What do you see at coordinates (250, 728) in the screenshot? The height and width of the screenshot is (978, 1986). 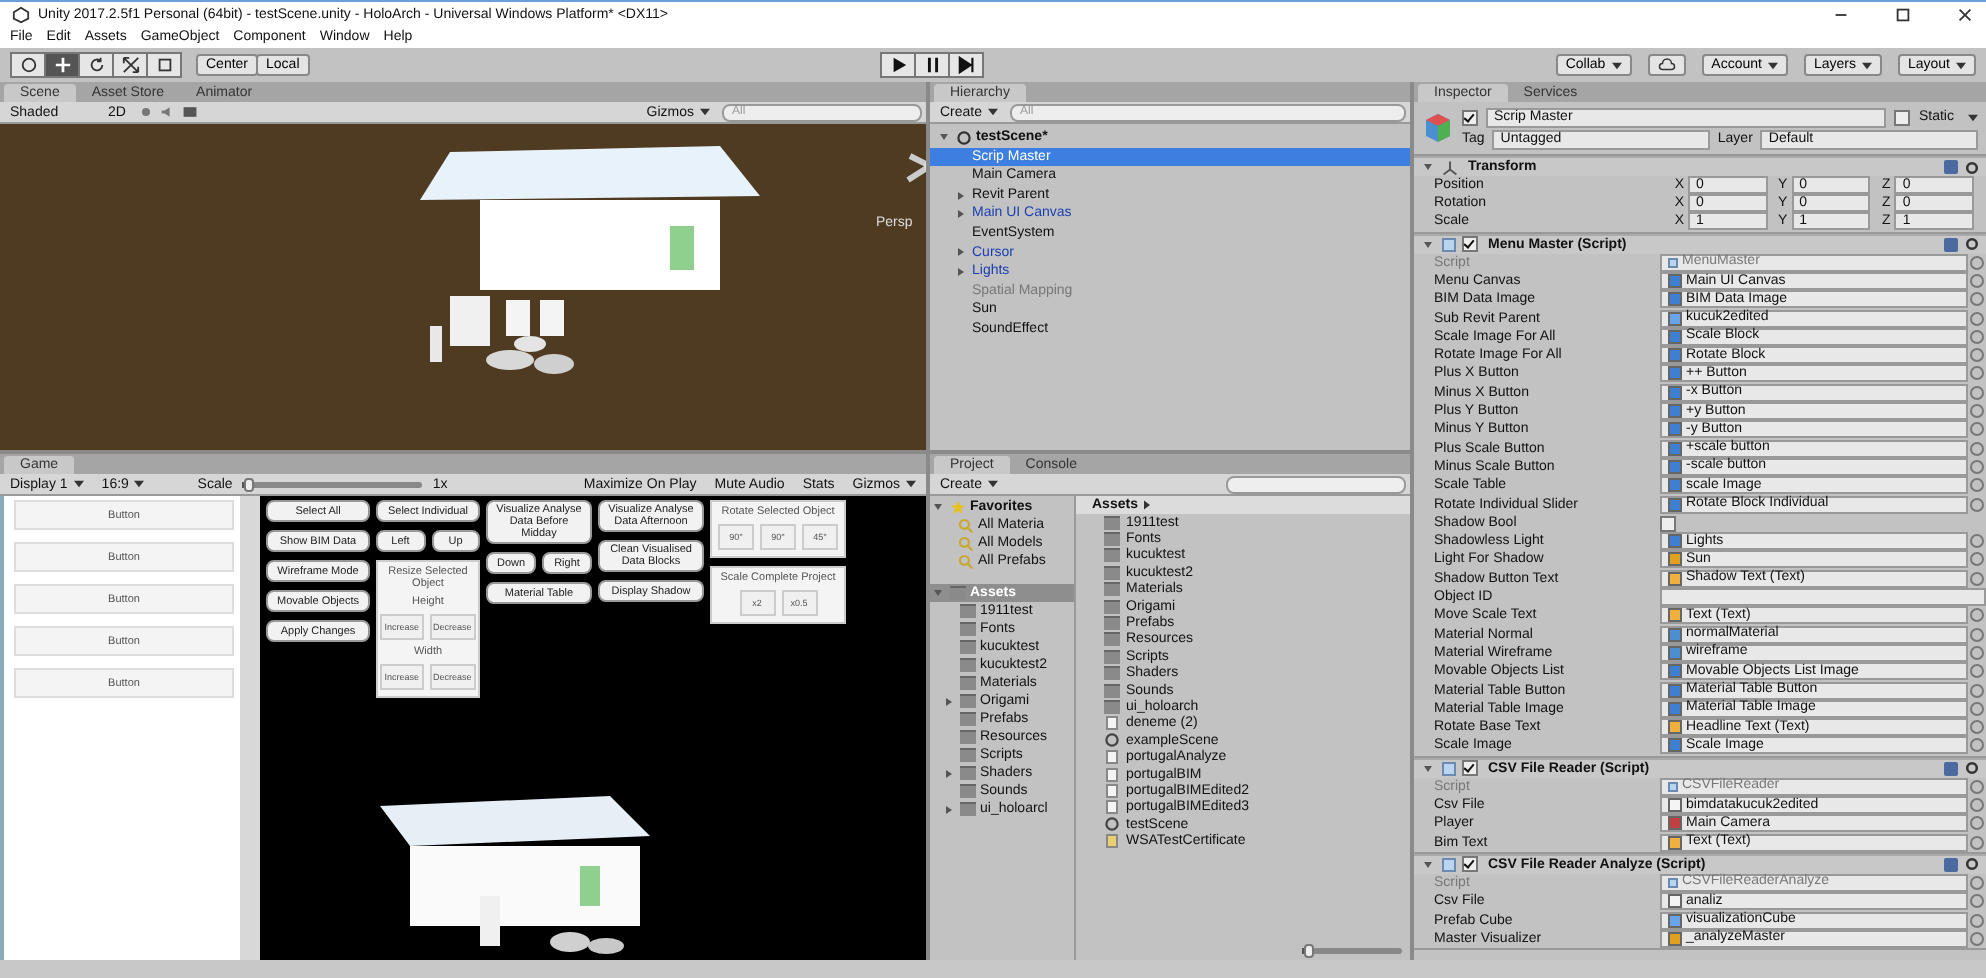 I see `scrollbar` at bounding box center [250, 728].